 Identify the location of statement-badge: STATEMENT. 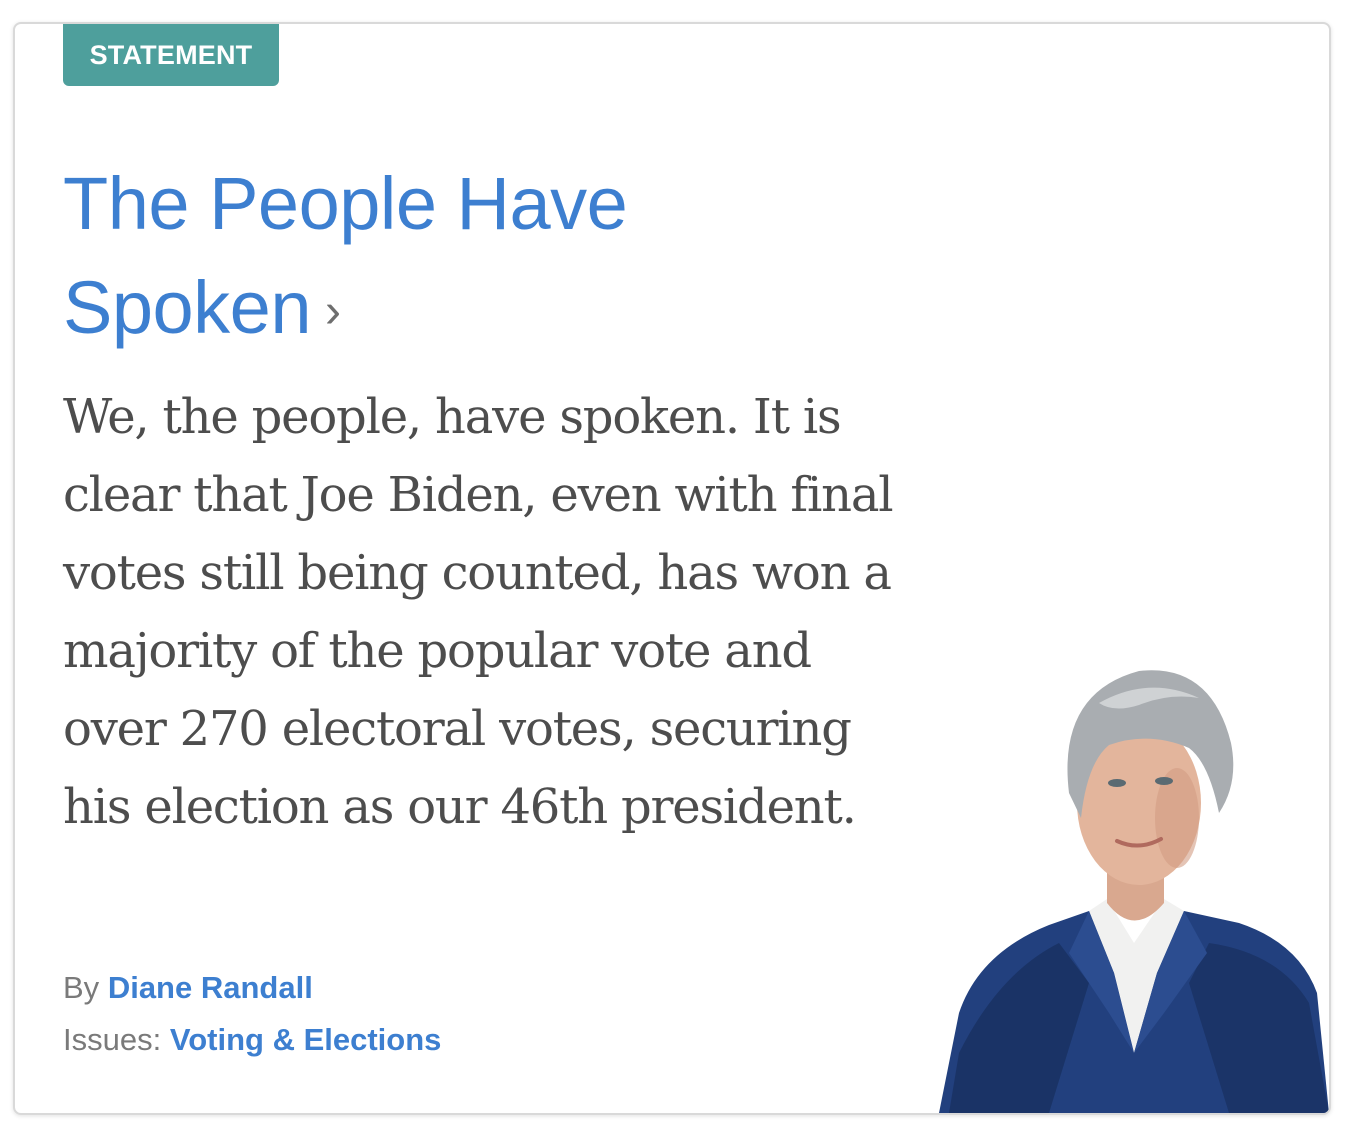
(171, 55).